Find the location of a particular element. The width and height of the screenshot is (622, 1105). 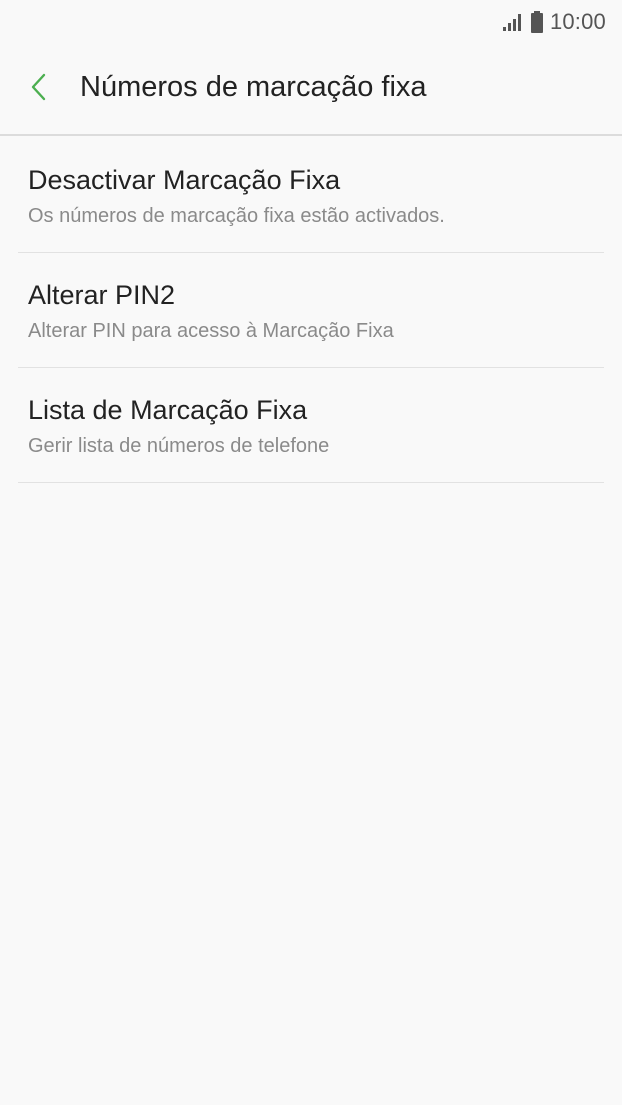

status-bar: 10:00 is located at coordinates (311, 22).